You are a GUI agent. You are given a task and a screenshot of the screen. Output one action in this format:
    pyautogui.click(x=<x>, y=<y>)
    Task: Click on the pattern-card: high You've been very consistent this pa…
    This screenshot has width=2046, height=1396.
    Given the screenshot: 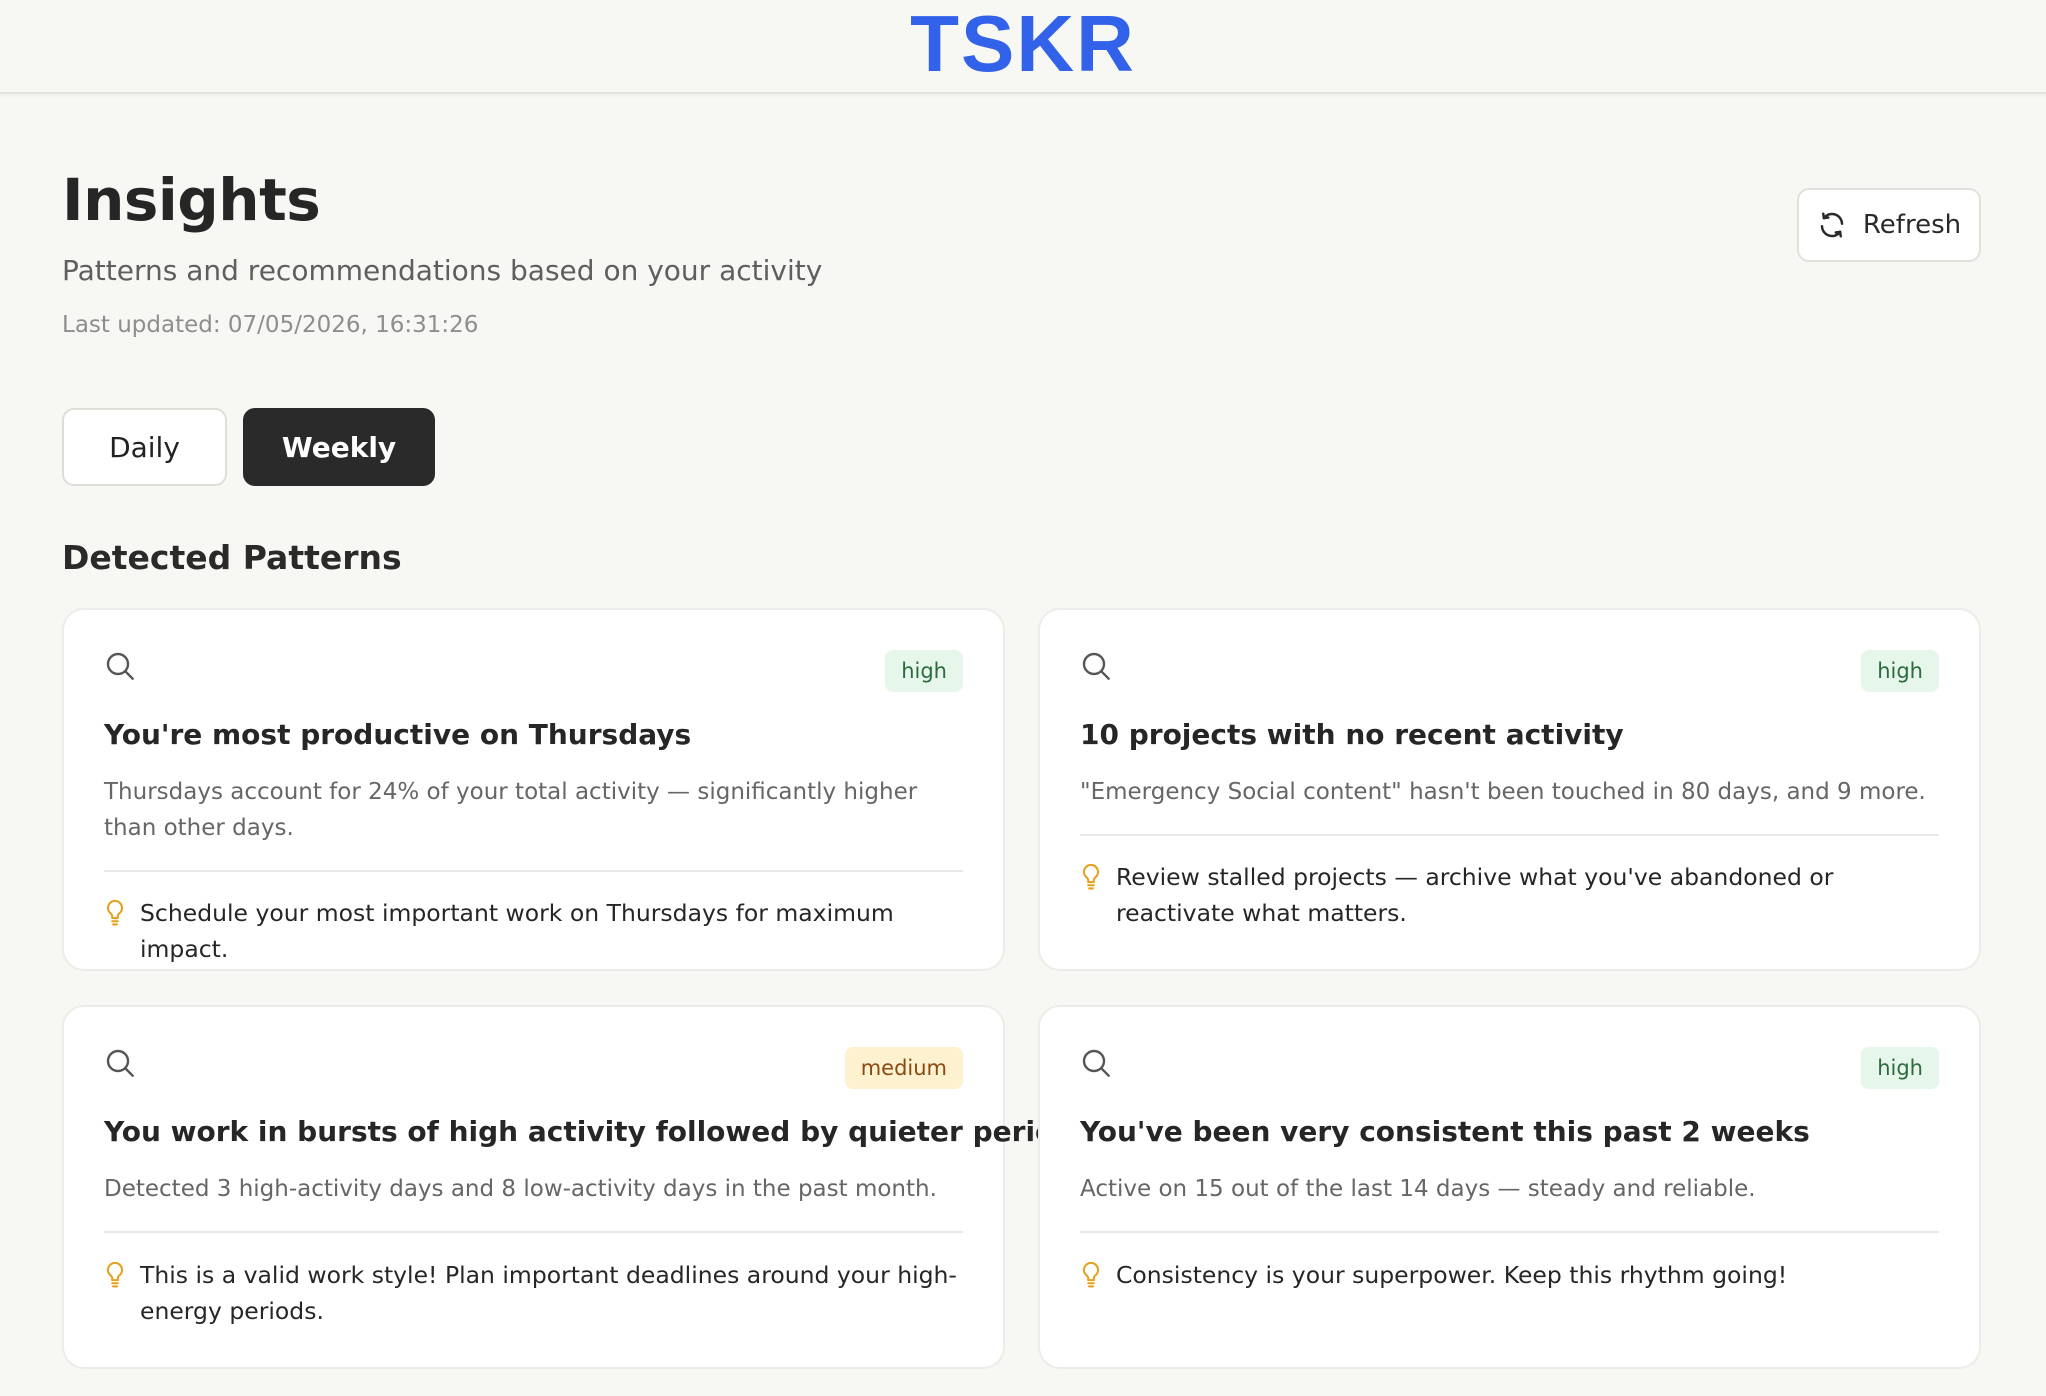 What is the action you would take?
    pyautogui.click(x=1509, y=1187)
    